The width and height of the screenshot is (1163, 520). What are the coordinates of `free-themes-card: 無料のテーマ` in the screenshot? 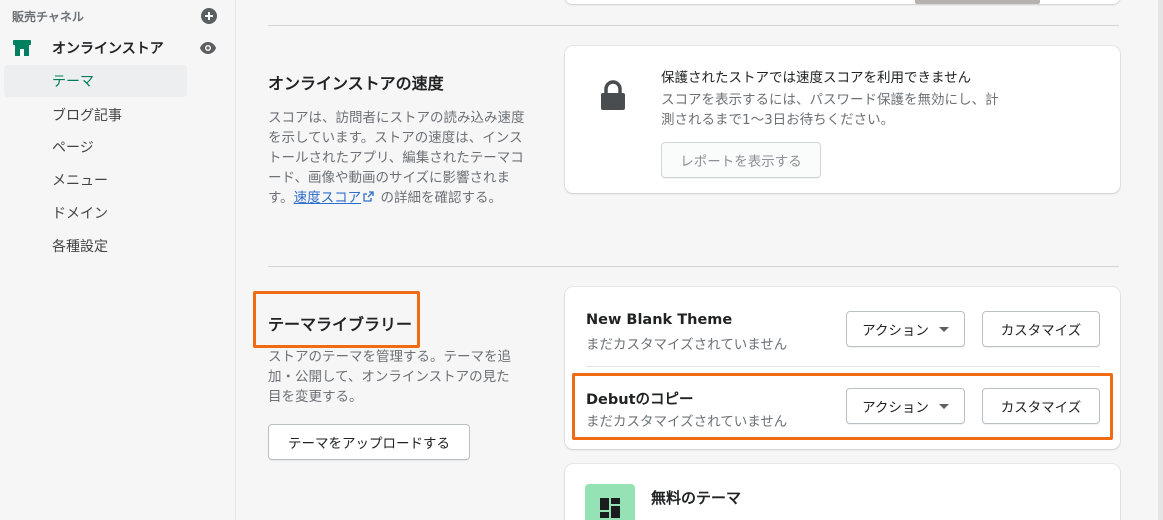 It's located at (842, 492).